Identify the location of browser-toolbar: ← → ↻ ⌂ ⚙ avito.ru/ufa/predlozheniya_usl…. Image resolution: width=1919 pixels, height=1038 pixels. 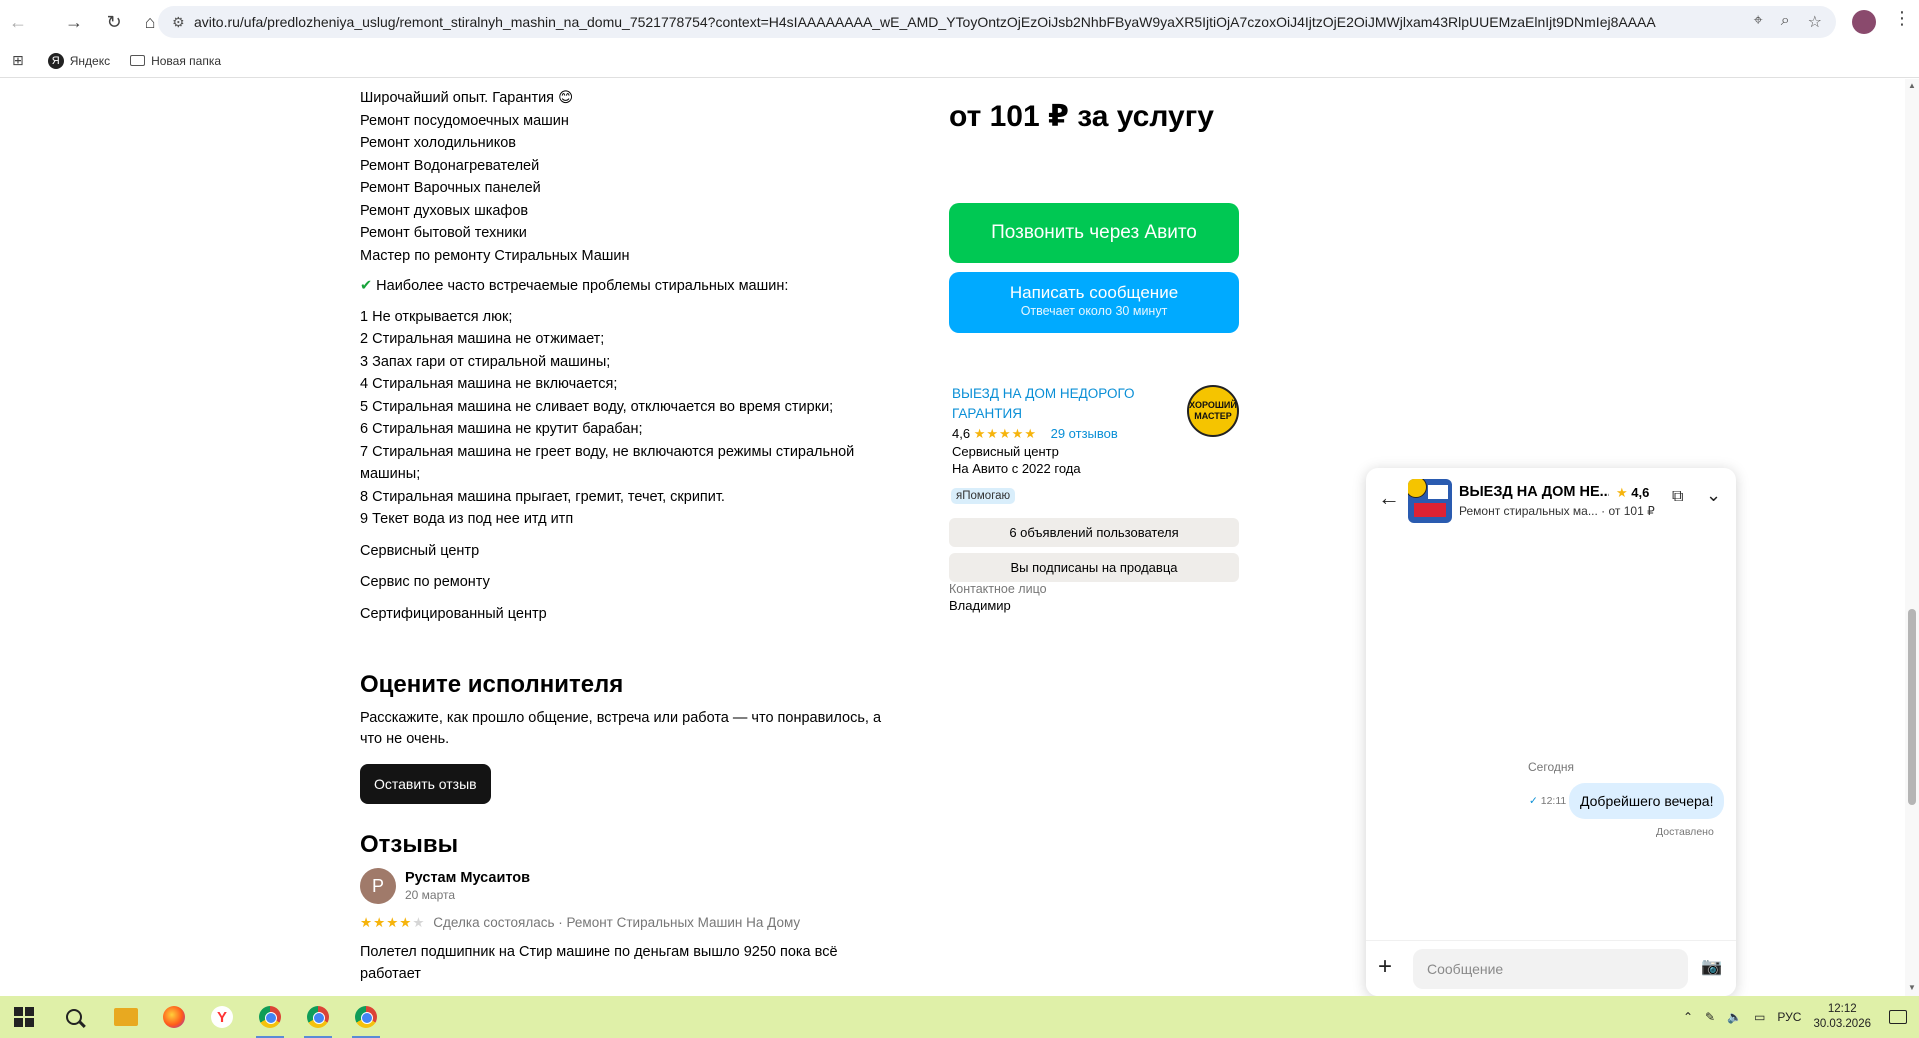
(959, 22).